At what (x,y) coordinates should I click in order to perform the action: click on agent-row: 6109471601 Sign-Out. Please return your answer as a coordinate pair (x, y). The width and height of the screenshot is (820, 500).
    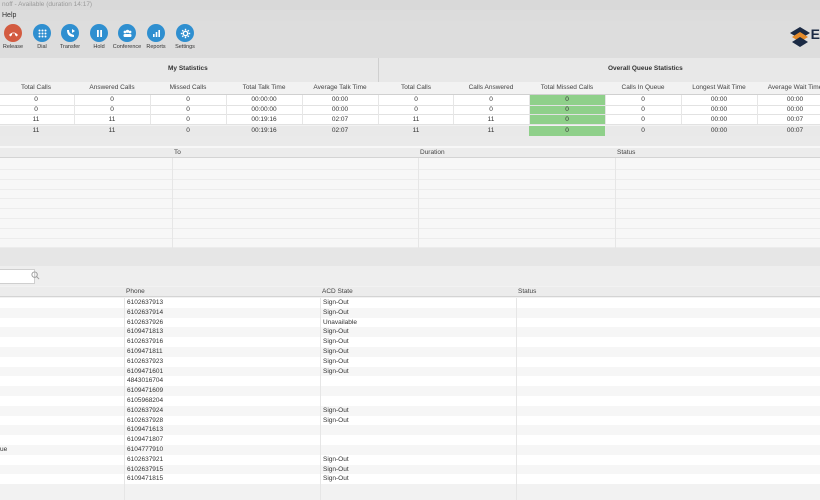
    Looking at the image, I should click on (410, 371).